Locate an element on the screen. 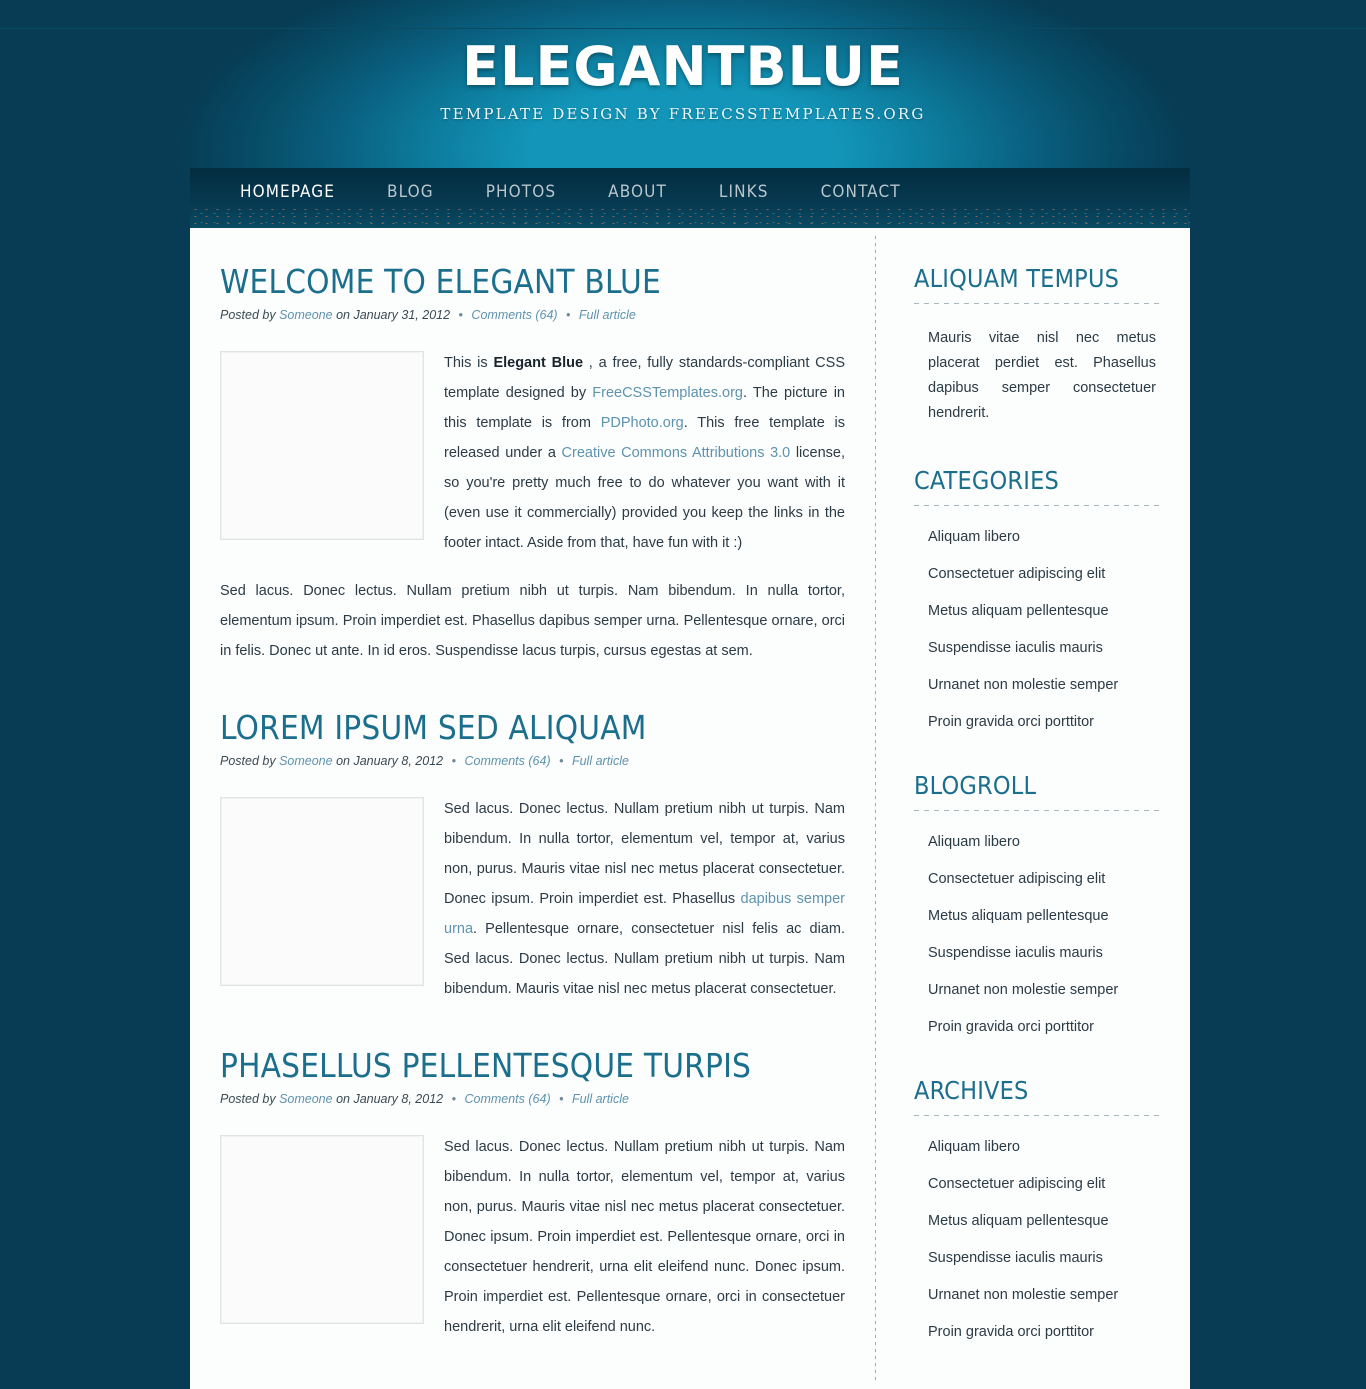 This screenshot has height=1389, width=1366. nav-item-about: ABOUT is located at coordinates (663, 192).